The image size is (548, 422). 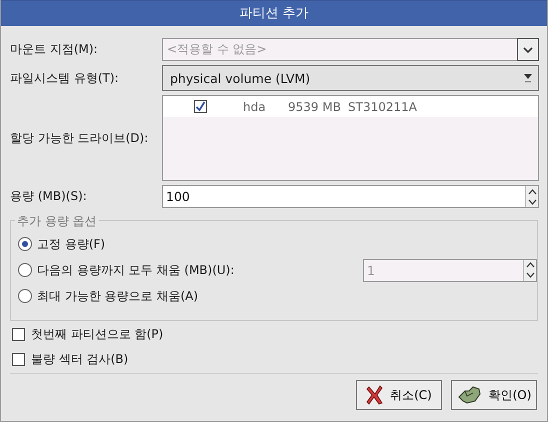 What do you see at coordinates (79, 359) in the screenshot?
I see `checkbox-label: 불량 섹터 검사(B)` at bounding box center [79, 359].